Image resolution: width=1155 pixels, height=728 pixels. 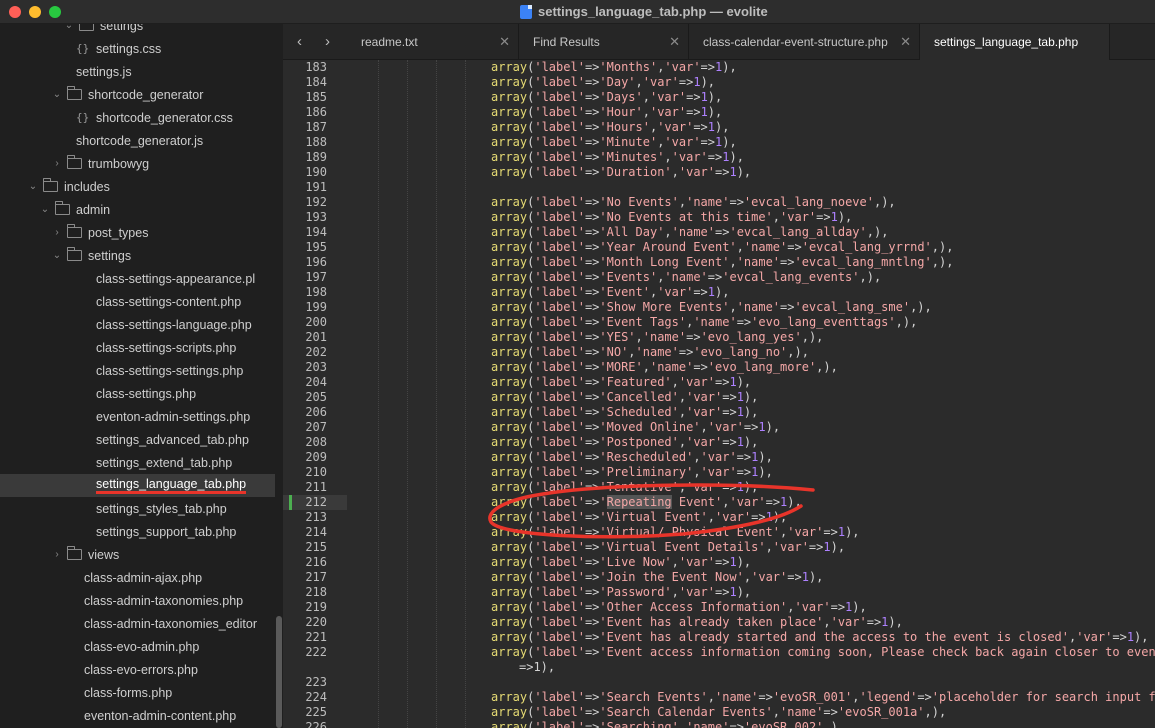 I want to click on code-line: =>1),, so click(x=719, y=667).